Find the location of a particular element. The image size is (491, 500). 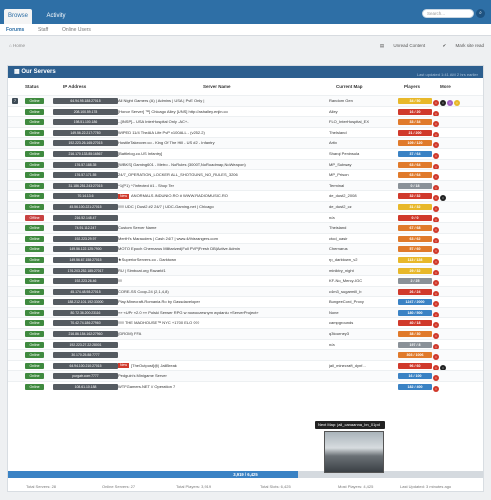

players-badge: 0 / 0 is located at coordinates (415, 217).